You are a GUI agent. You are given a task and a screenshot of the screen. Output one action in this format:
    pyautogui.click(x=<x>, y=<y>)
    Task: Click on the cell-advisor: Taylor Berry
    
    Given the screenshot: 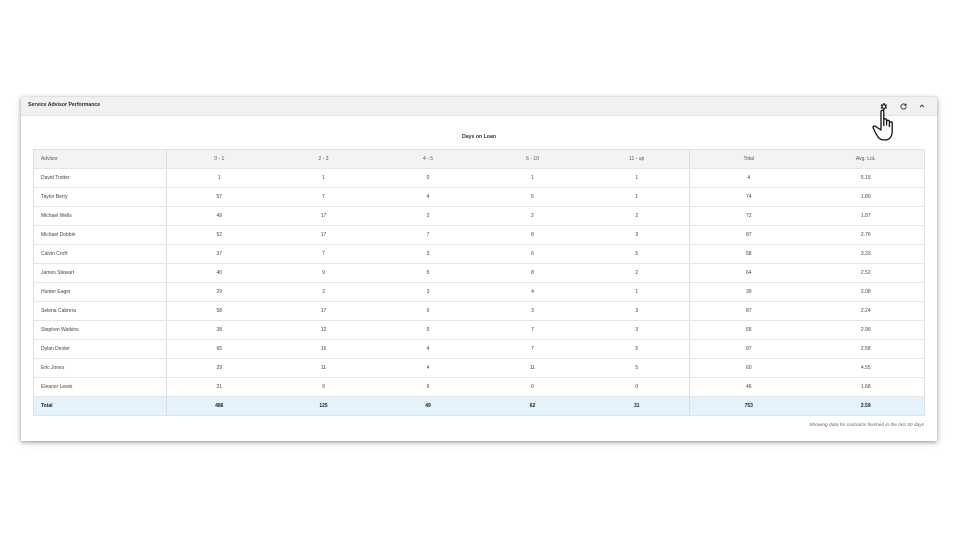 What is the action you would take?
    pyautogui.click(x=100, y=197)
    